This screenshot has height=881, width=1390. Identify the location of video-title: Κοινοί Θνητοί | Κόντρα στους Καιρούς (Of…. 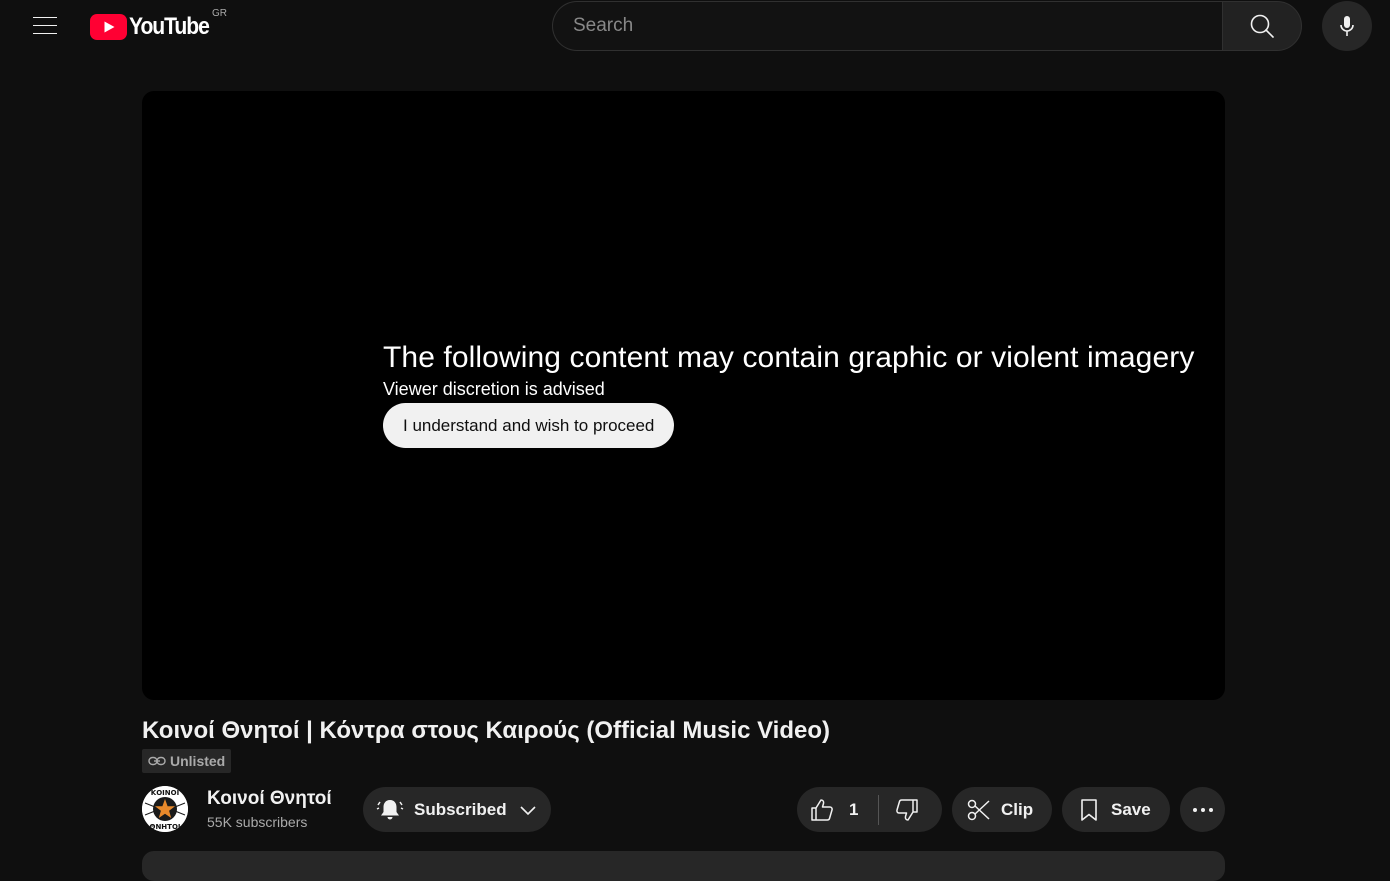
(486, 730).